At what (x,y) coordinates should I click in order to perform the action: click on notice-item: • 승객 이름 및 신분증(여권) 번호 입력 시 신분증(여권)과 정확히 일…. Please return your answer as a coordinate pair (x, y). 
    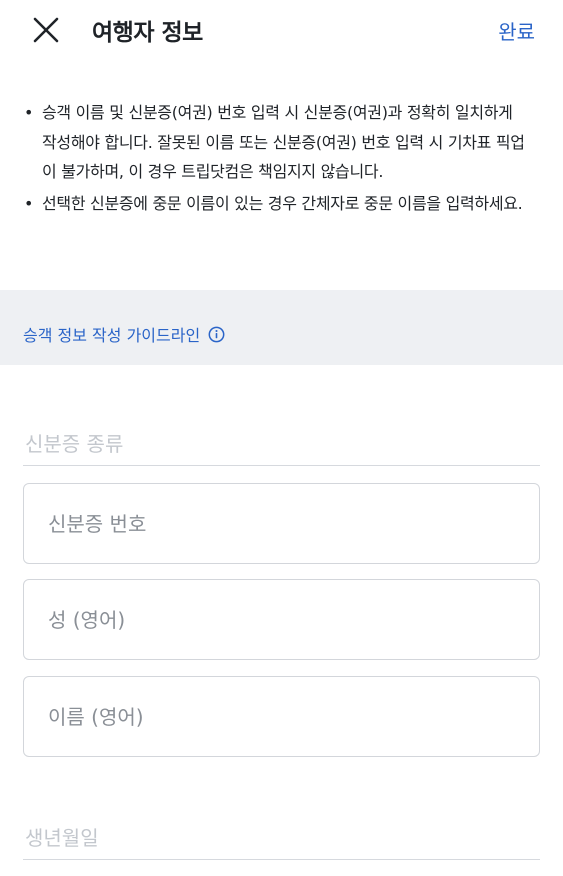
    Looking at the image, I should click on (274, 142).